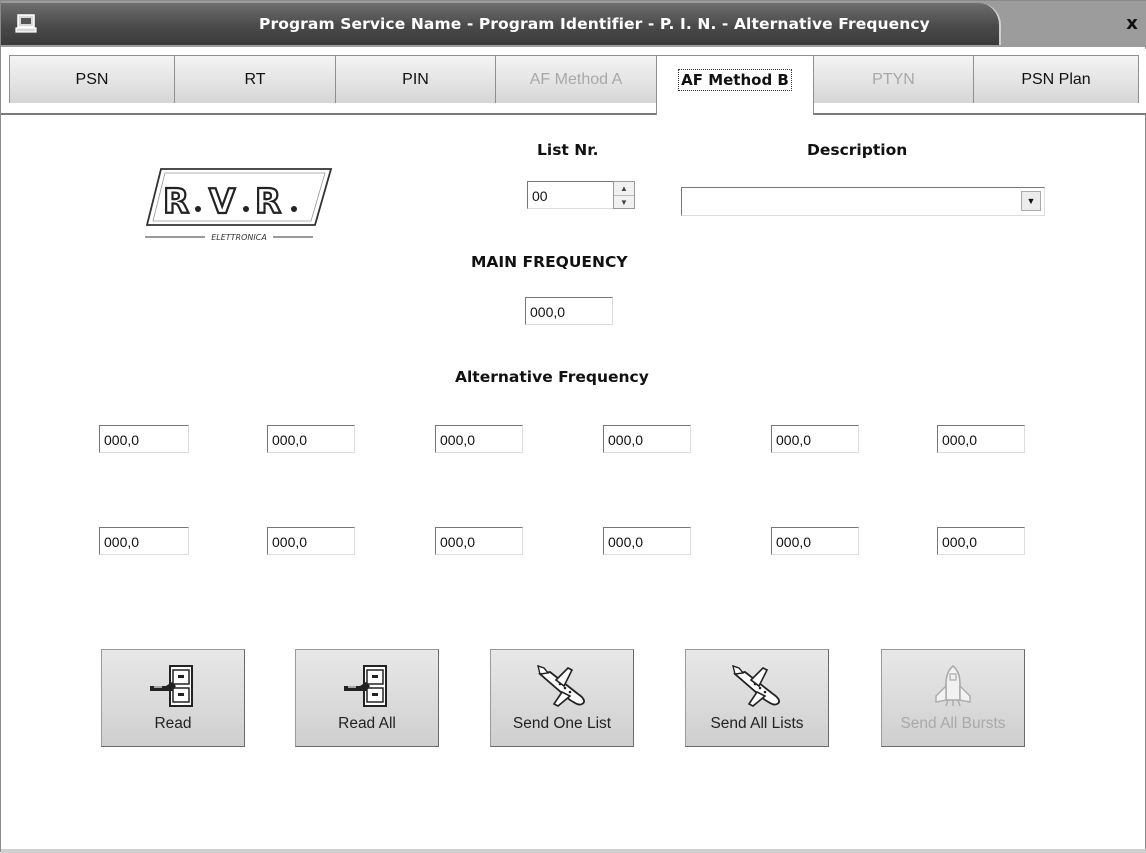 The width and height of the screenshot is (1146, 853). Describe the element at coordinates (569, 311) in the screenshot. I see `main-frequency-field: 000,0` at that location.